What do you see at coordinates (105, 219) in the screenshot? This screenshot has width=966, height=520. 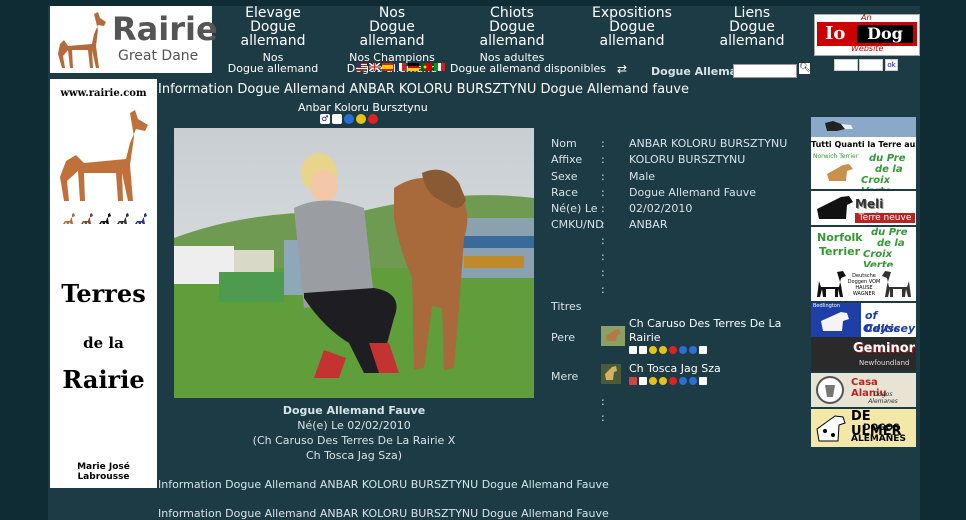 I see `dane-colors-row` at bounding box center [105, 219].